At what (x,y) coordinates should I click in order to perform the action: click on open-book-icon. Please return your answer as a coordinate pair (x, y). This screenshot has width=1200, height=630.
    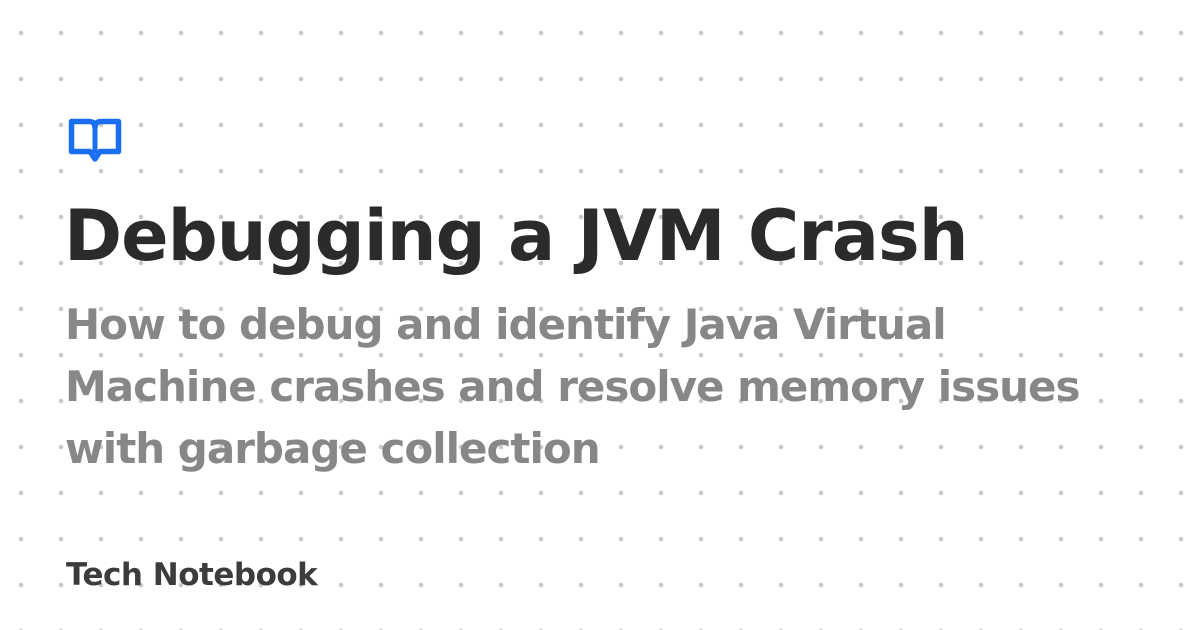
    Looking at the image, I should click on (95, 140).